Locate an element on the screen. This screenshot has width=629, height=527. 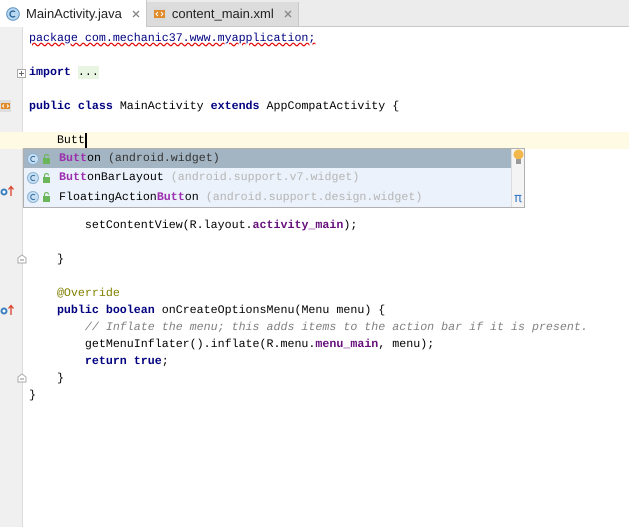
code-line: public class MainActivity extends AppCompatActivity { is located at coordinates (214, 107).